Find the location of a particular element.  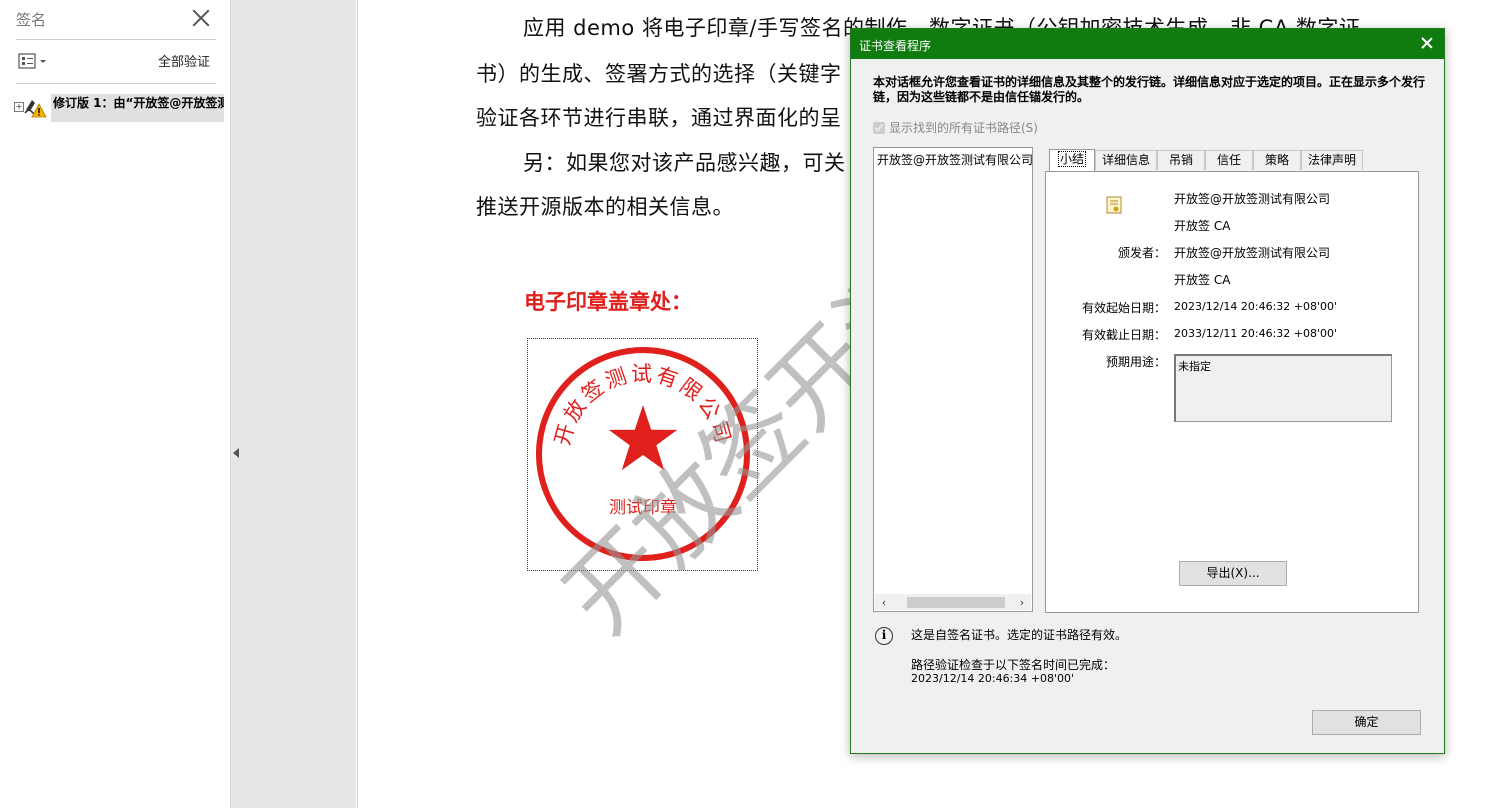

path-check-time: 2023/12/14 20:46:34 +08'00' is located at coordinates (993, 678).